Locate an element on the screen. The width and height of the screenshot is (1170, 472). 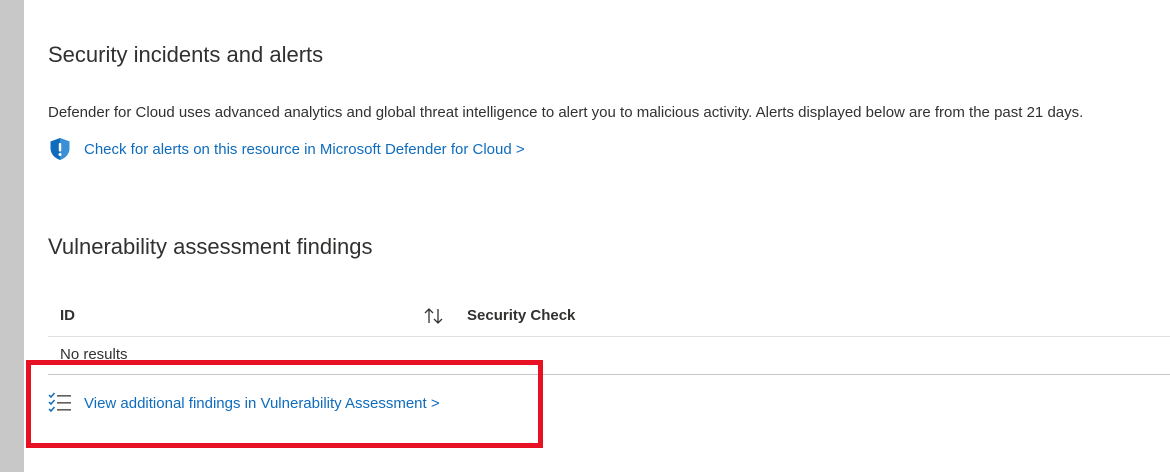
left-scroll-rail is located at coordinates (12, 236).